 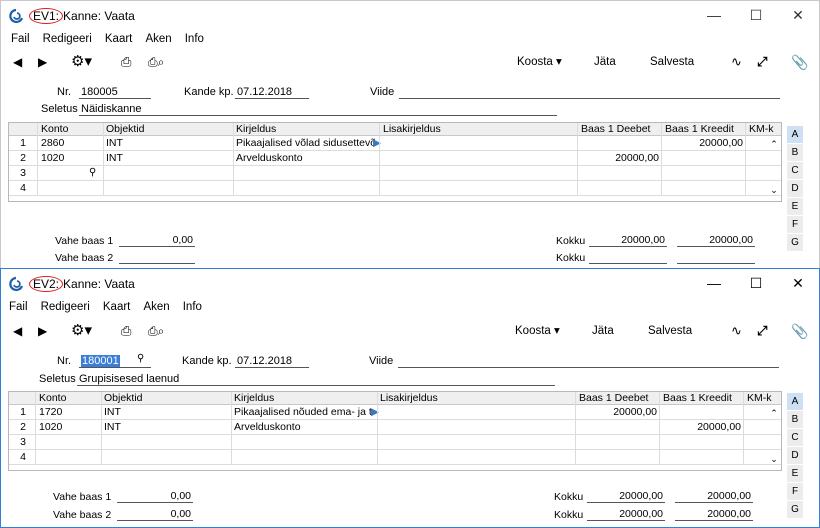 What do you see at coordinates (318, 109) in the screenshot?
I see `seletus-field: Näidiskanne` at bounding box center [318, 109].